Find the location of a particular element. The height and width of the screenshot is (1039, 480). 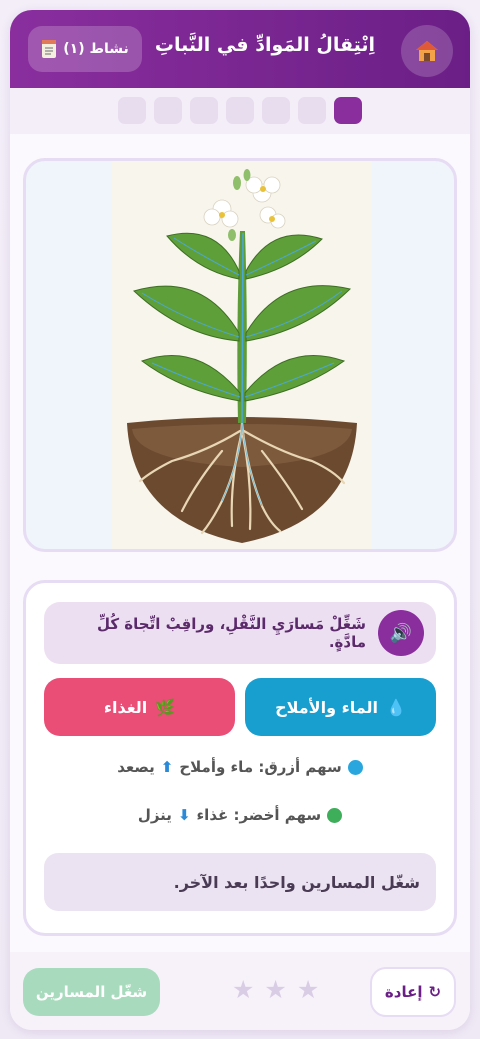

legend-food: سهم أخضر: غذاء ⬇ ينزل is located at coordinates (240, 815).